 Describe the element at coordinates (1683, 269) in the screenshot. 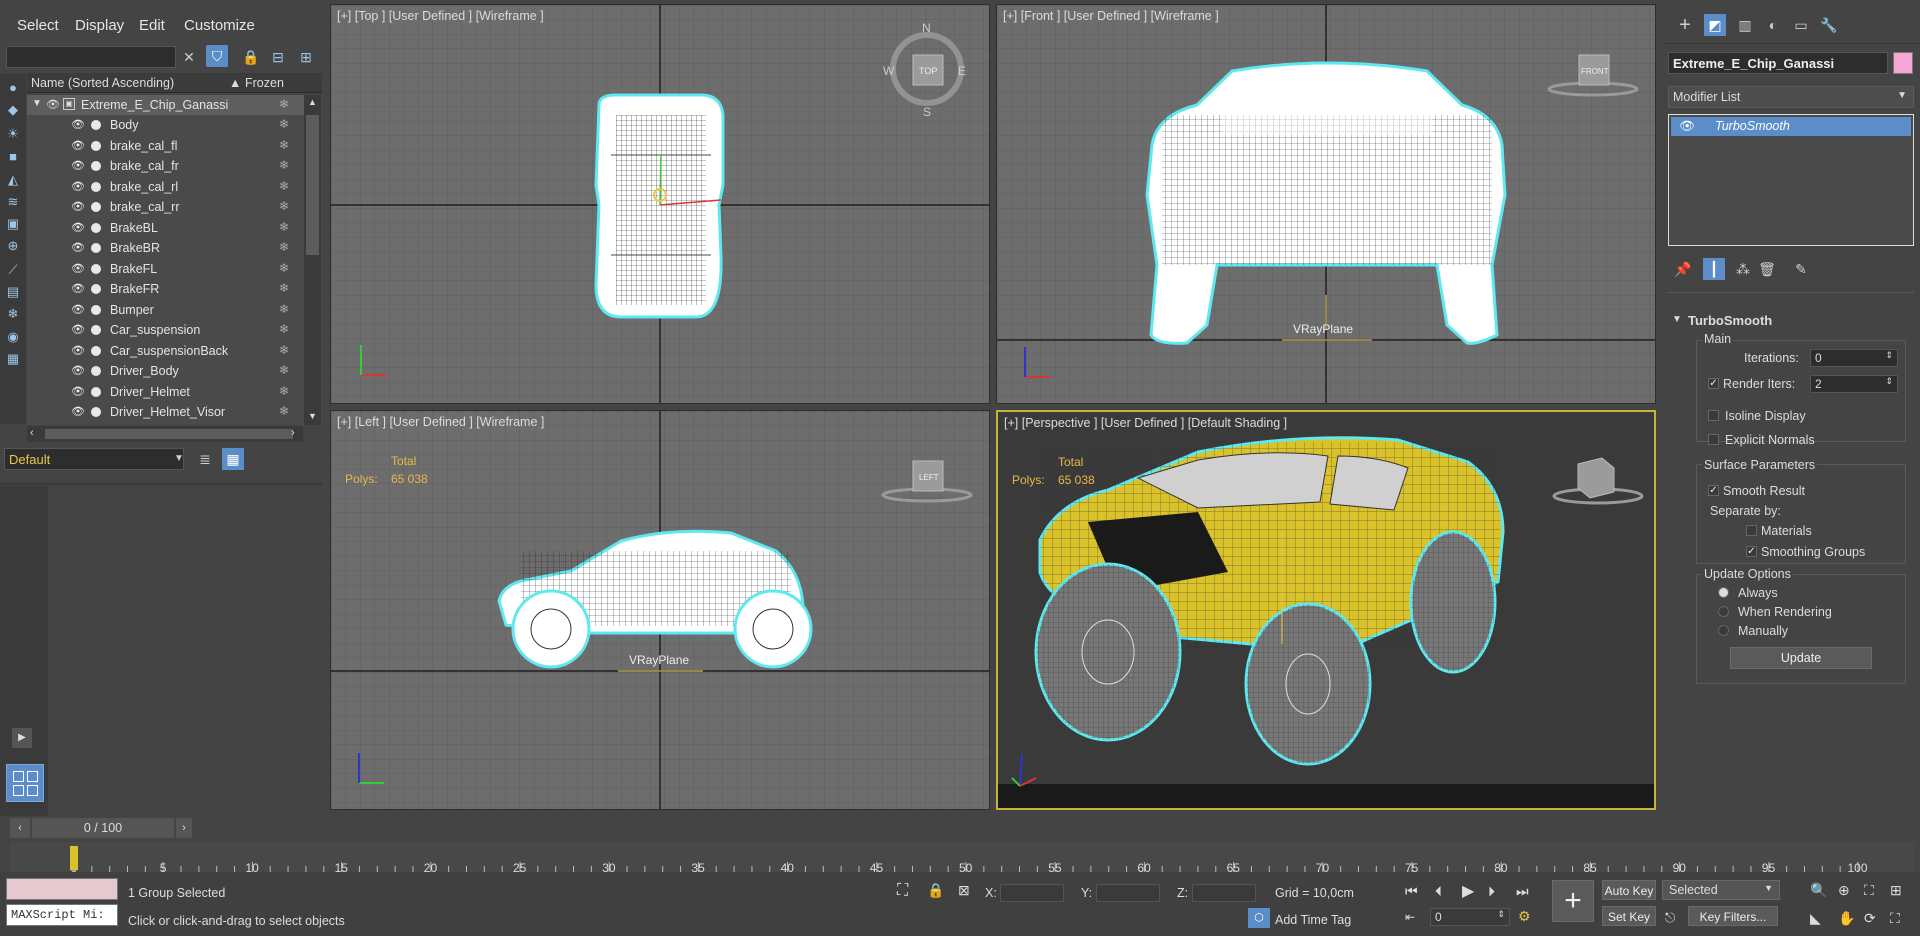

I see `pin-stack-icon: 📌` at that location.